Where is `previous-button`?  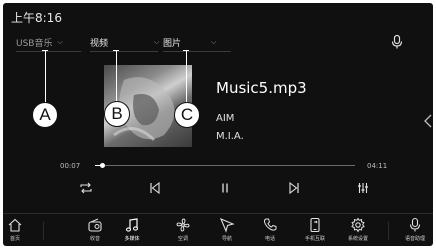 previous-button is located at coordinates (155, 188).